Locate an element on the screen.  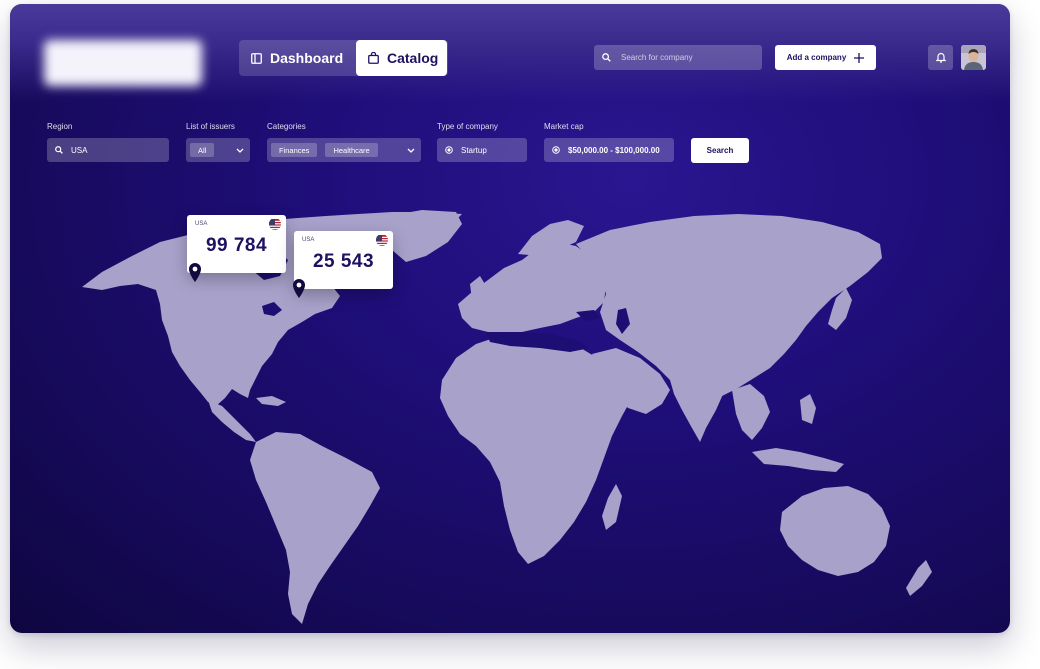
user-avatar is located at coordinates (973, 57).